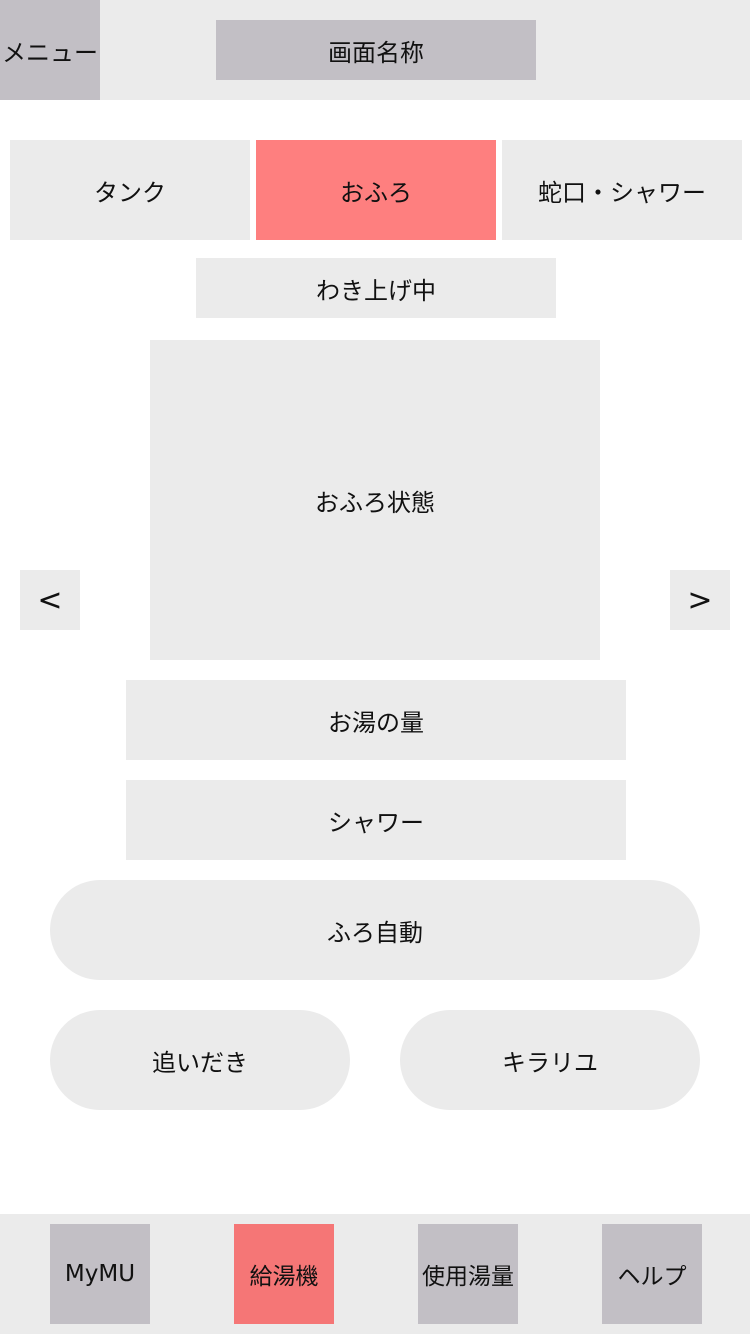 The width and height of the screenshot is (750, 1334). I want to click on previous-button: <, so click(50, 600).